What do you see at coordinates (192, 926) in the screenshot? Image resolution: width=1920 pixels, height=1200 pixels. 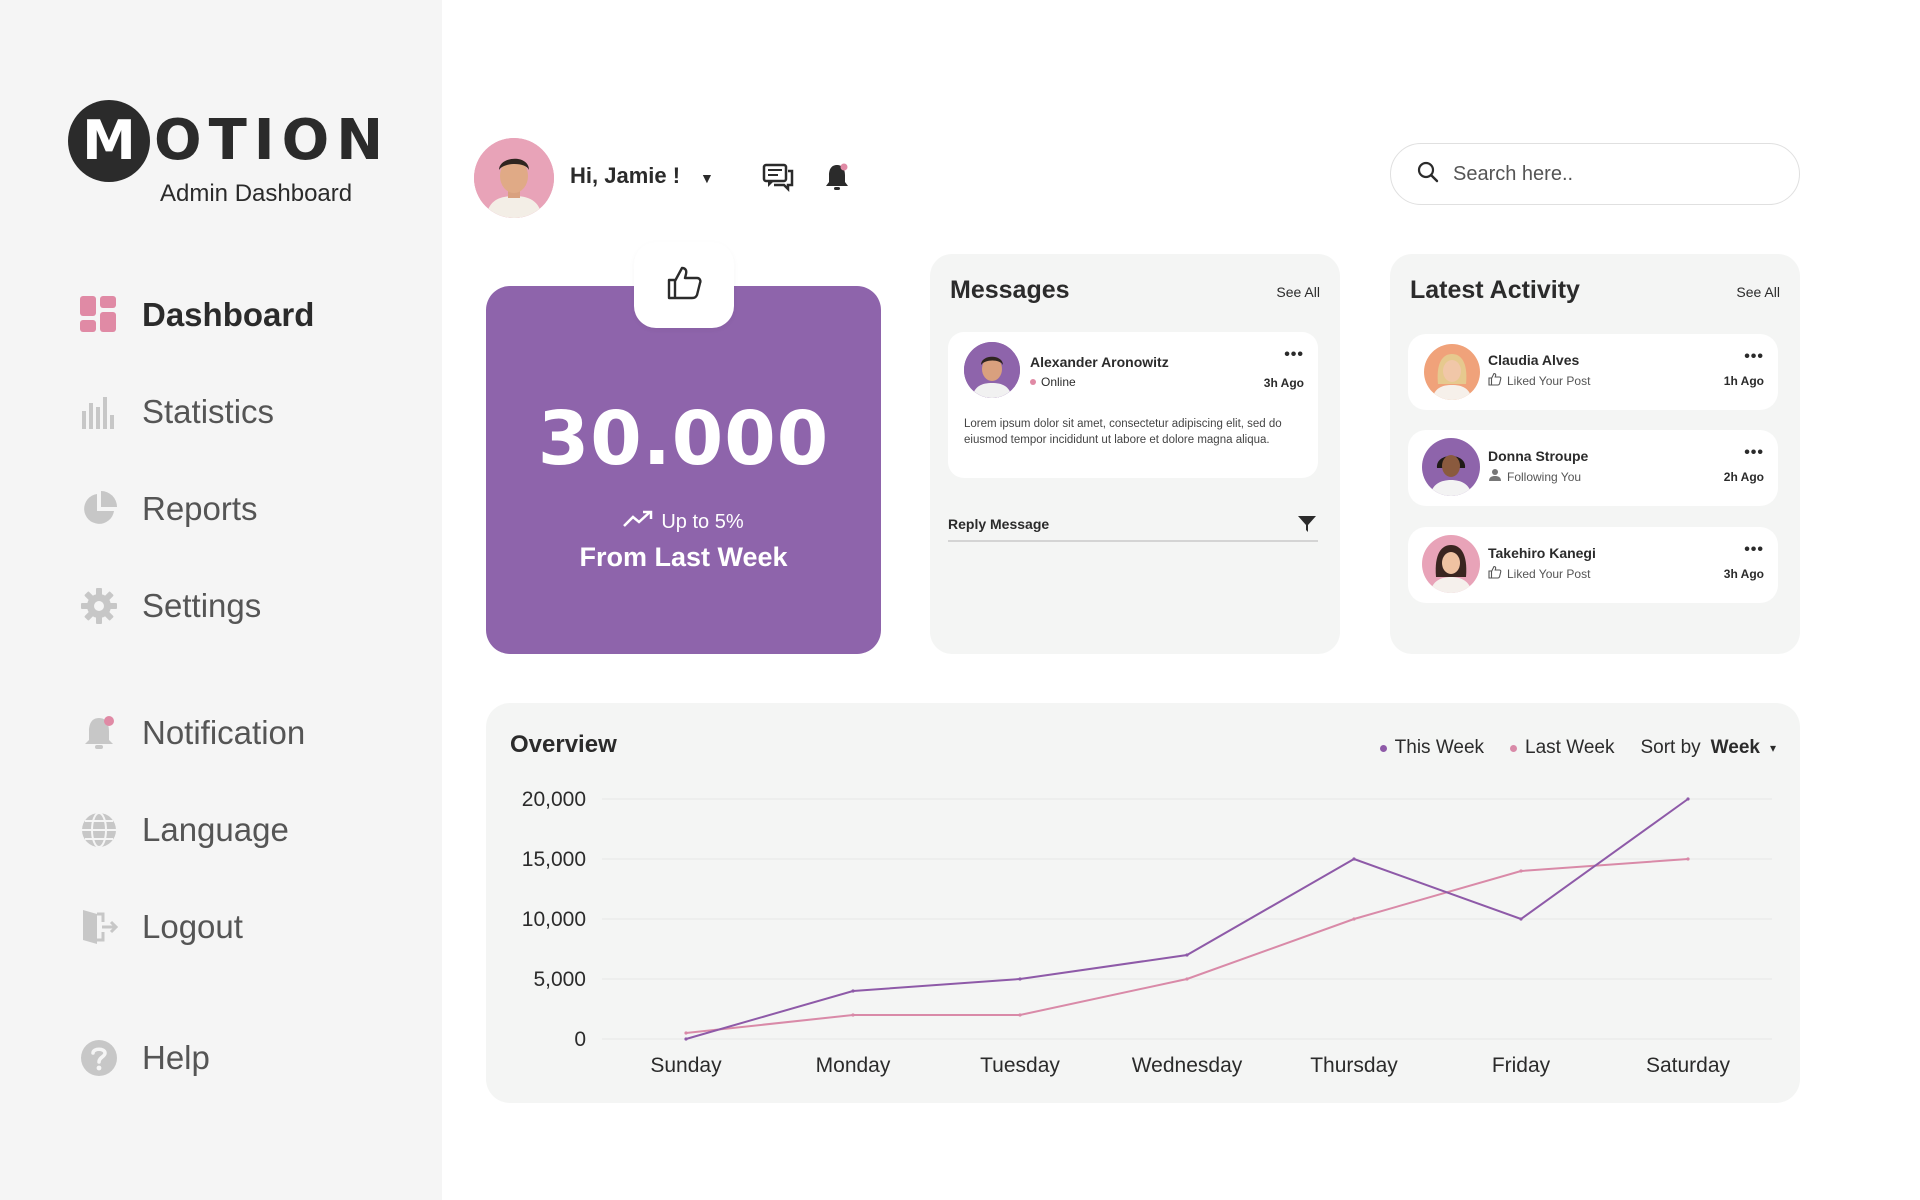 I see `sidebar-item-label: Logout` at bounding box center [192, 926].